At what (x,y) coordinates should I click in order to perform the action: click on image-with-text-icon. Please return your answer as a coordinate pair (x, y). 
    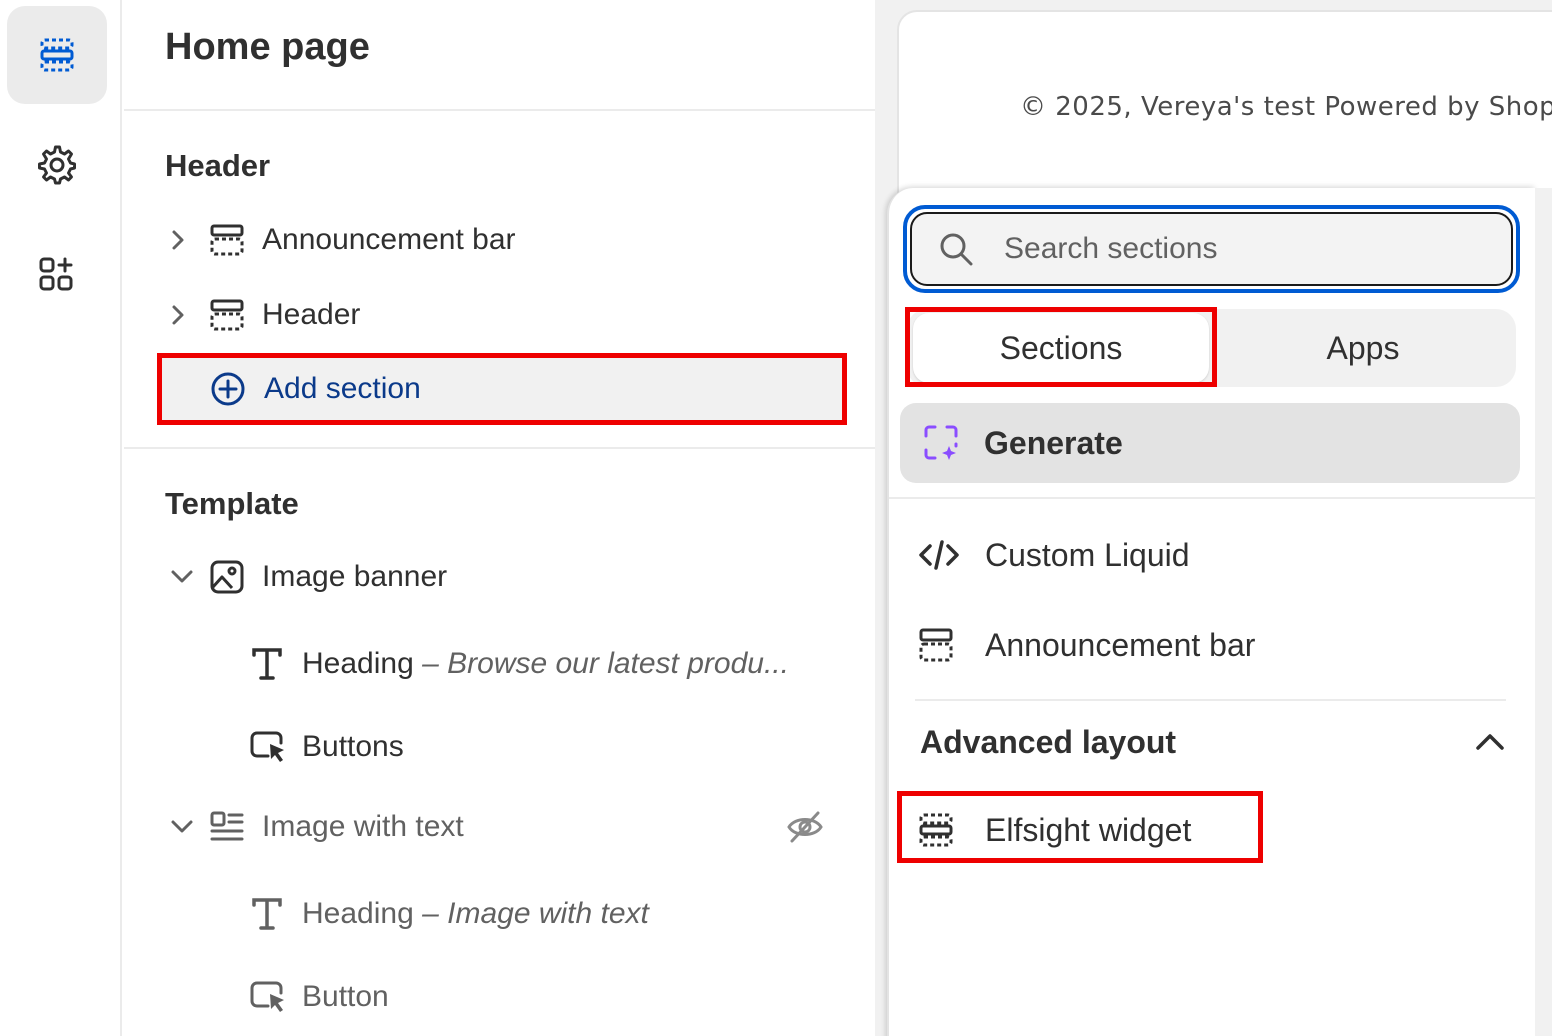
    Looking at the image, I should click on (236, 827).